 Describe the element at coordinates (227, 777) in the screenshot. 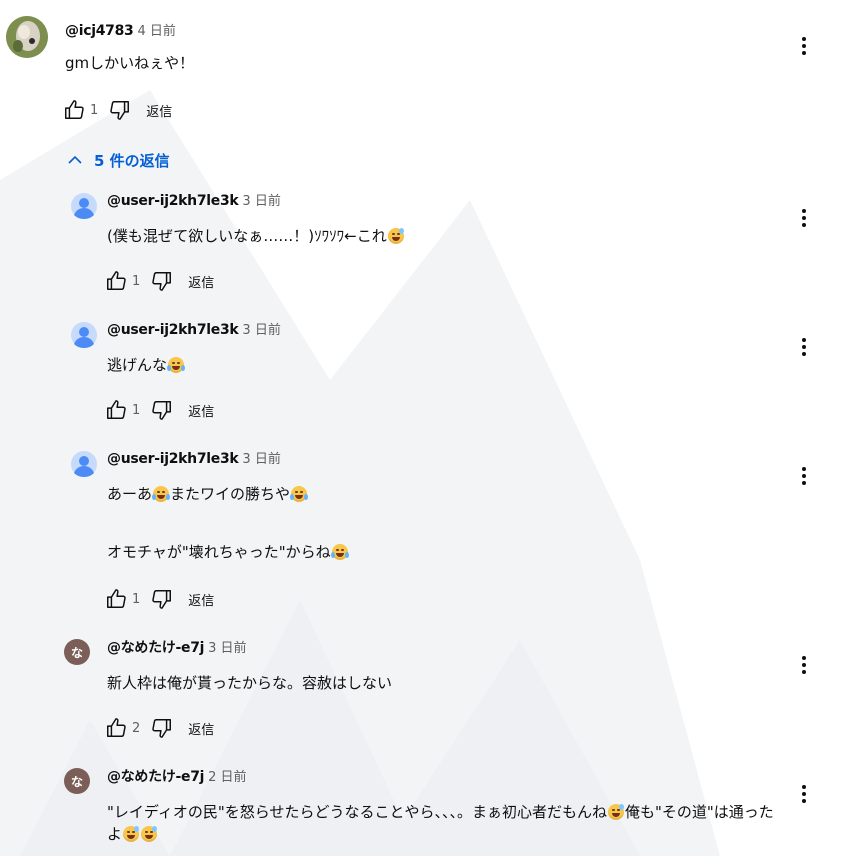

I see `comment-timestamp: 2 日前` at that location.